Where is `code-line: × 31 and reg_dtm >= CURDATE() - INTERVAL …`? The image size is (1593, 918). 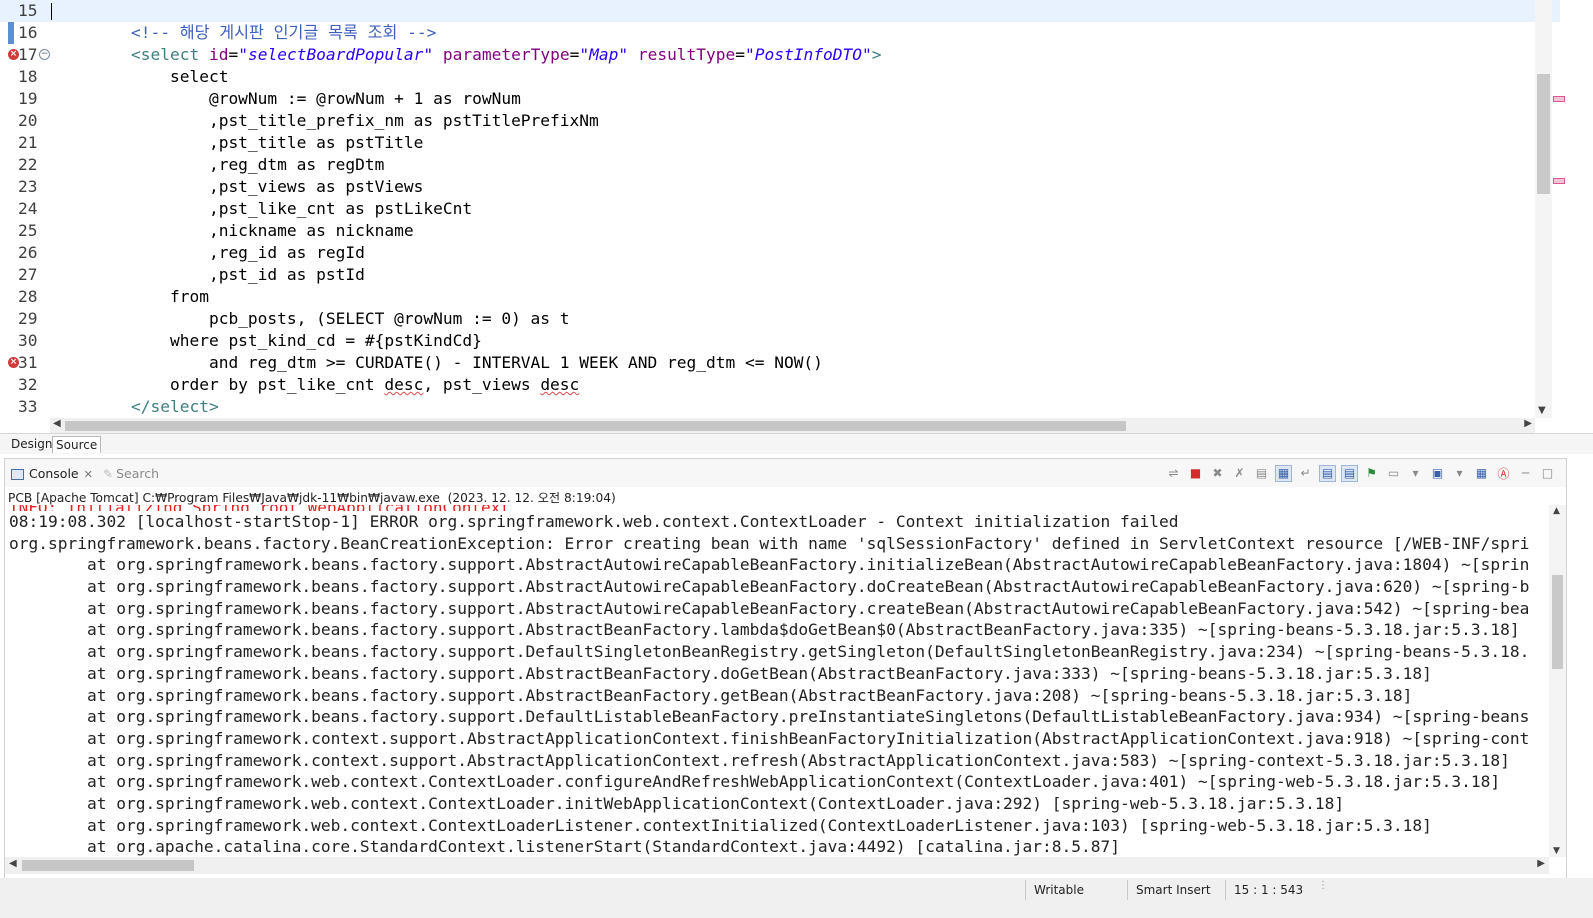 code-line: × 31 and reg_dtm >= CURDATE() - INTERVAL … is located at coordinates (780, 363).